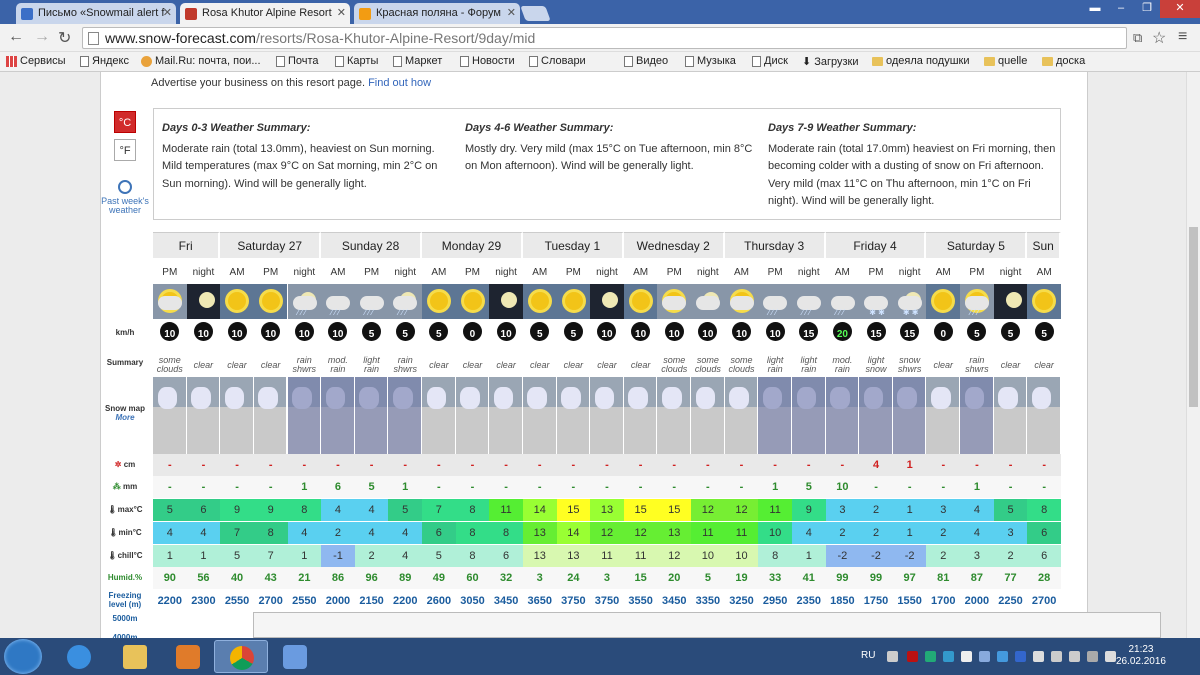 This screenshot has height=675, width=1200. I want to click on bookmark-slovari: Словари, so click(557, 61).